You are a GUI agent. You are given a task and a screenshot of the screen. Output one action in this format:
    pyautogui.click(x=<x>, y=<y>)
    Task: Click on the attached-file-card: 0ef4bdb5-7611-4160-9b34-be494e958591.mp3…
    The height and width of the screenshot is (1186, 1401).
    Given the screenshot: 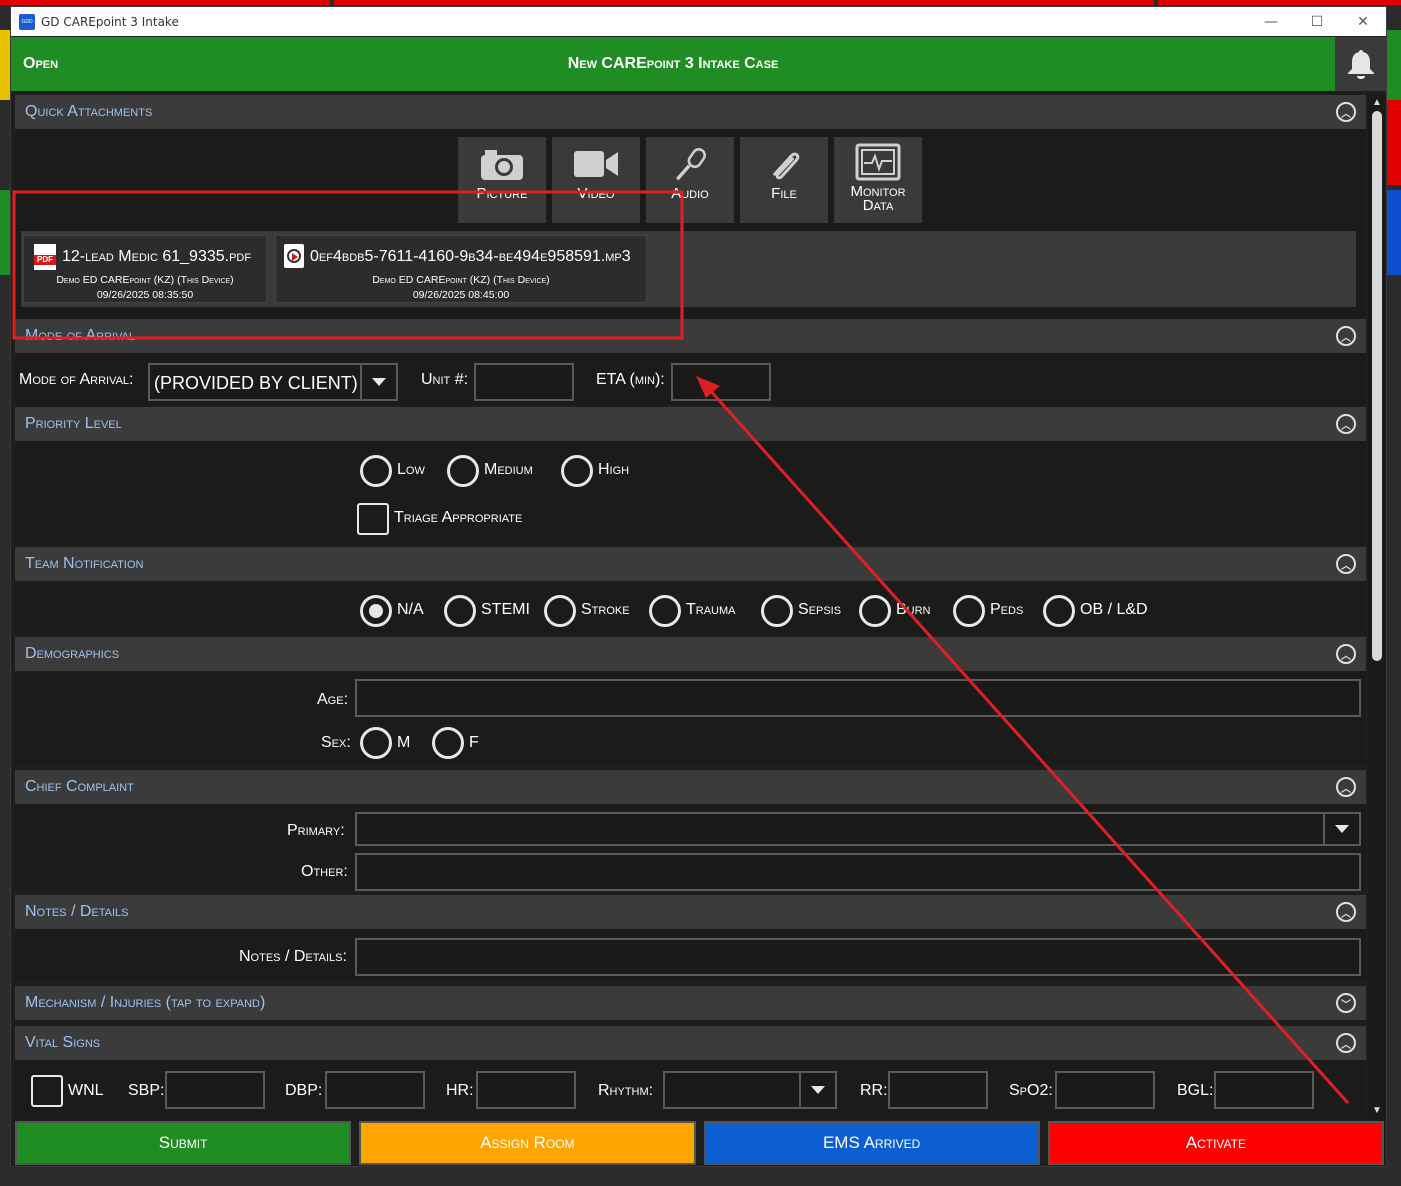 What is the action you would take?
    pyautogui.click(x=461, y=269)
    